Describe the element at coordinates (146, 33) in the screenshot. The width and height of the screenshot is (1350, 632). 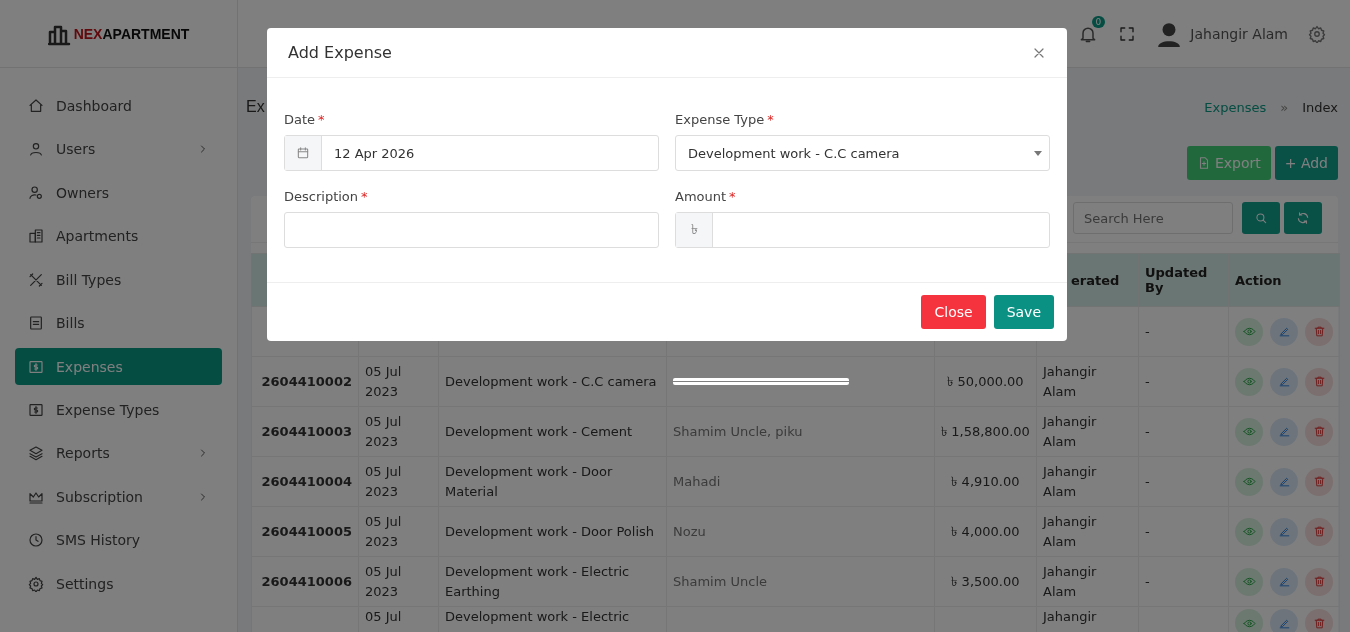
I see `logo-text: APARTMENT` at that location.